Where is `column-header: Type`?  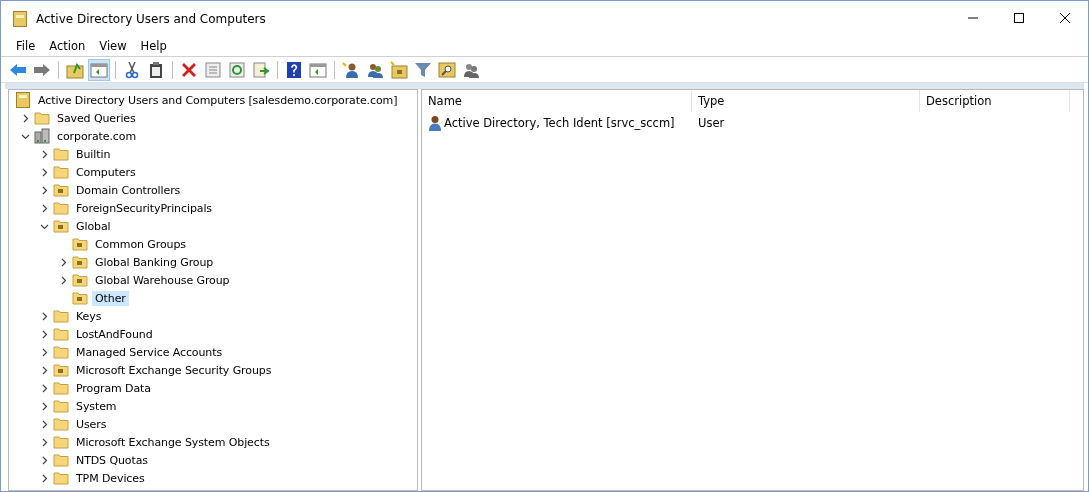
column-header: Type is located at coordinates (806, 101).